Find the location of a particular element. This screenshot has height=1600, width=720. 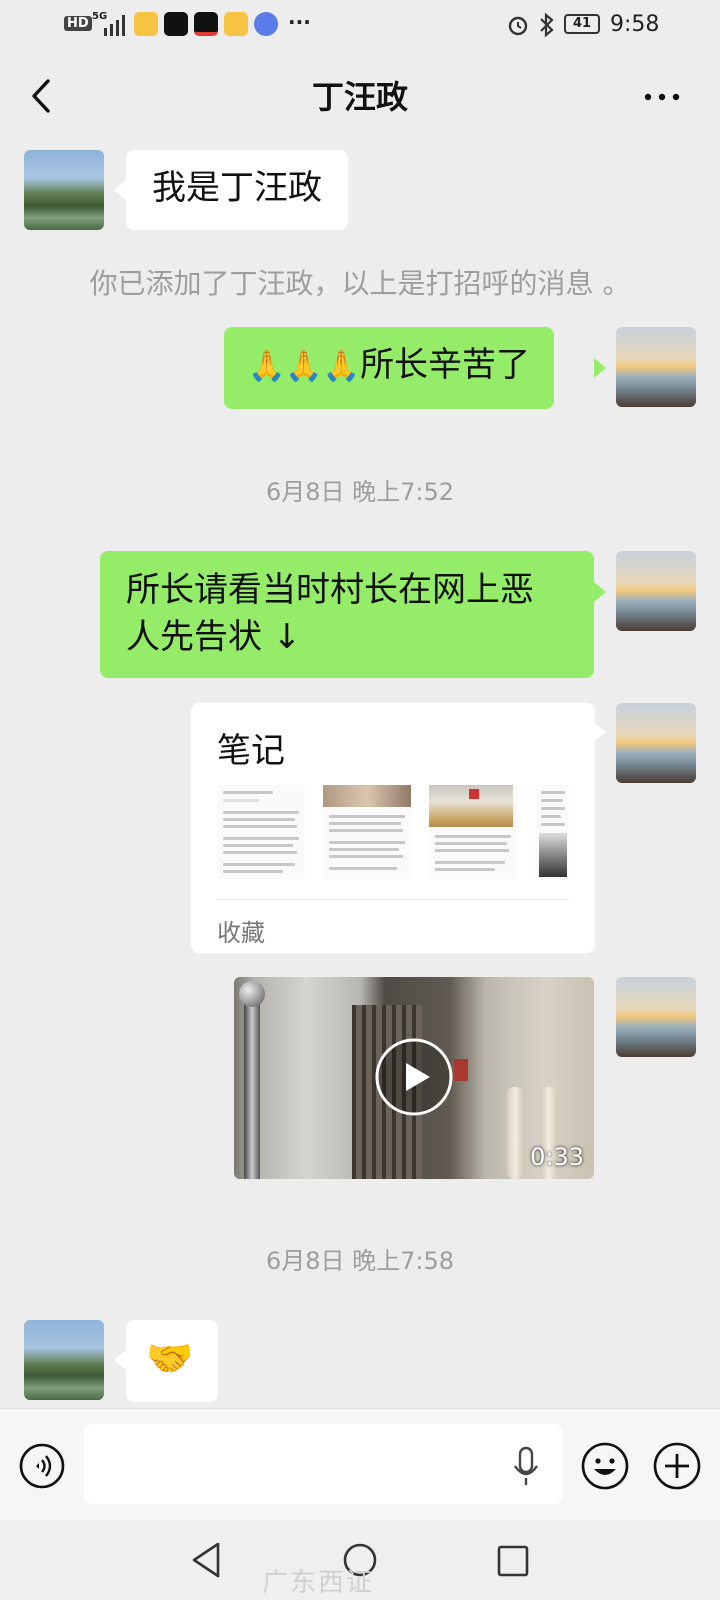

more-notifications-icon: ··· is located at coordinates (299, 22).